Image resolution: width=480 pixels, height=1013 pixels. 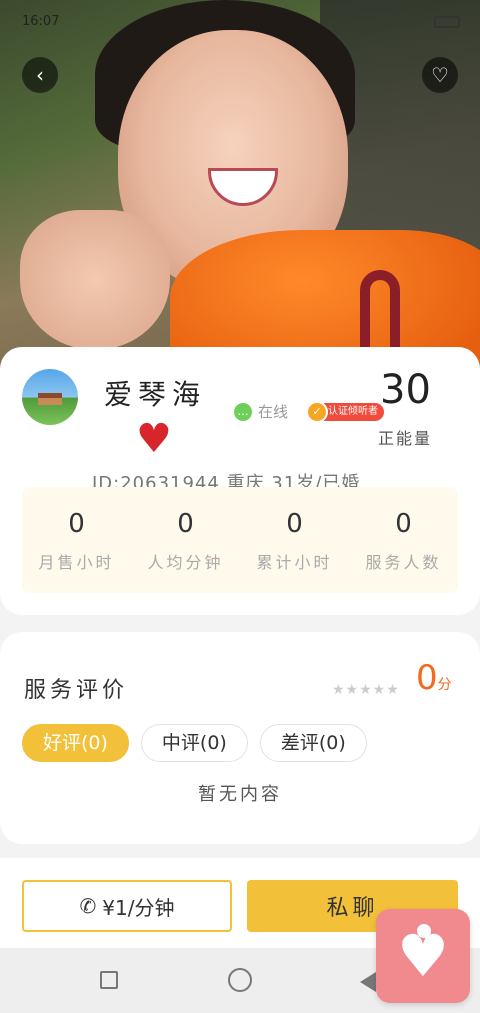 What do you see at coordinates (240, 980) in the screenshot?
I see `home-icon` at bounding box center [240, 980].